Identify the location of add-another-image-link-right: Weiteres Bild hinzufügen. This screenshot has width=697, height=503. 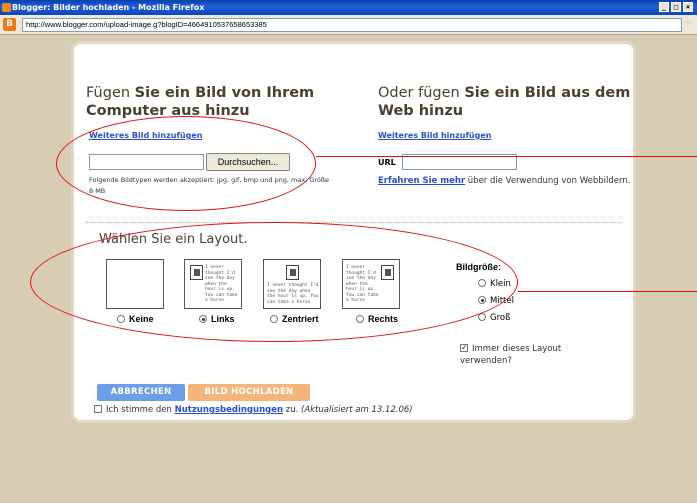
(434, 135).